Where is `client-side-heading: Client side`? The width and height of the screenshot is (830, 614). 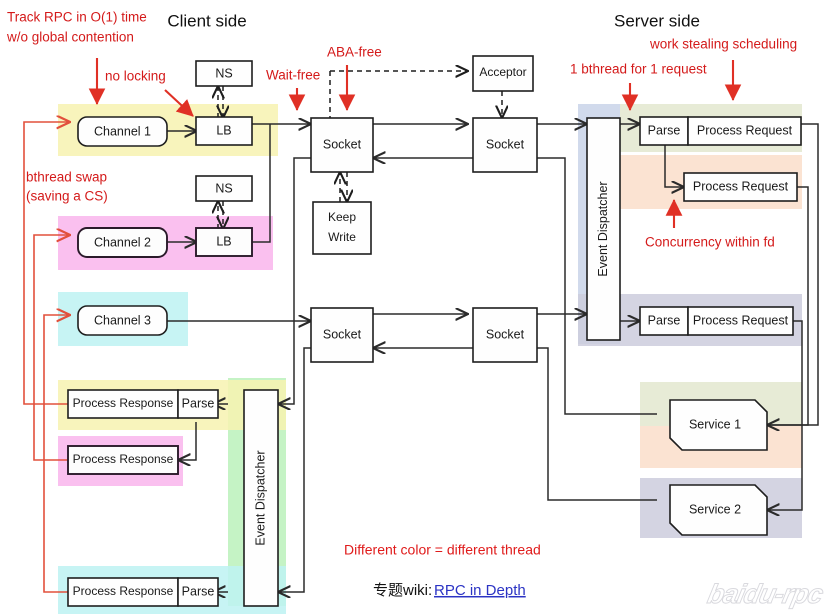 client-side-heading: Client side is located at coordinates (206, 20).